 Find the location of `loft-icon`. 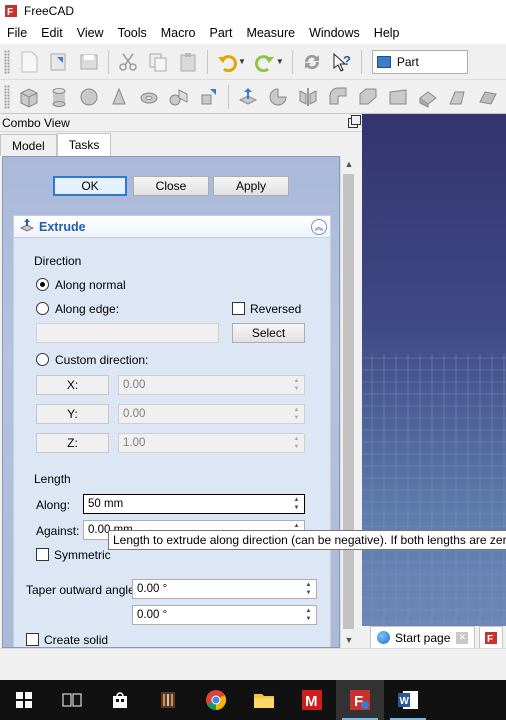

loft-icon is located at coordinates (458, 97).